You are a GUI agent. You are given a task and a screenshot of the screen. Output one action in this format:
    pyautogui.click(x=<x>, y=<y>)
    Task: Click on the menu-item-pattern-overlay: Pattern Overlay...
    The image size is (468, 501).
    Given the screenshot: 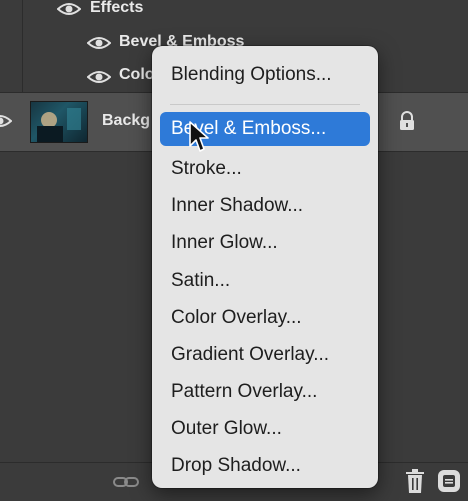 What is the action you would take?
    pyautogui.click(x=265, y=392)
    